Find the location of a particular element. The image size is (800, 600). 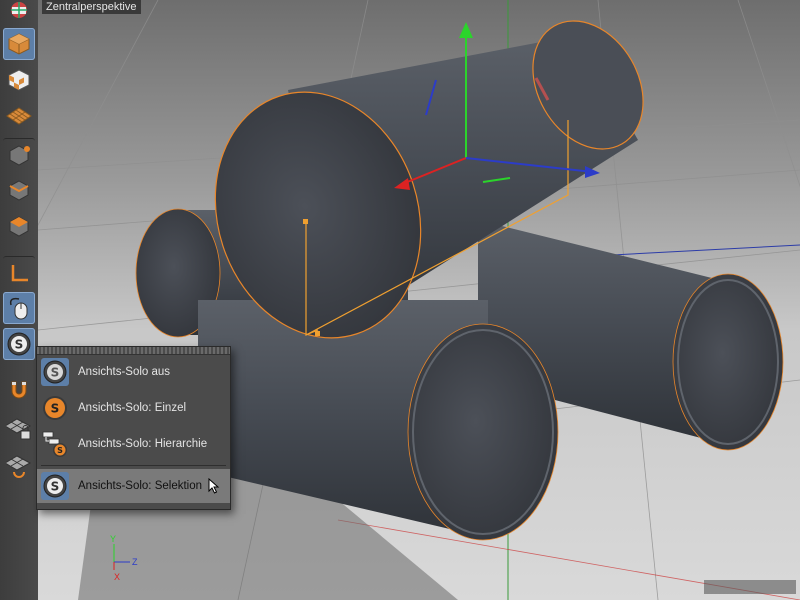

solo-single-icon: S is located at coordinates (55, 408).